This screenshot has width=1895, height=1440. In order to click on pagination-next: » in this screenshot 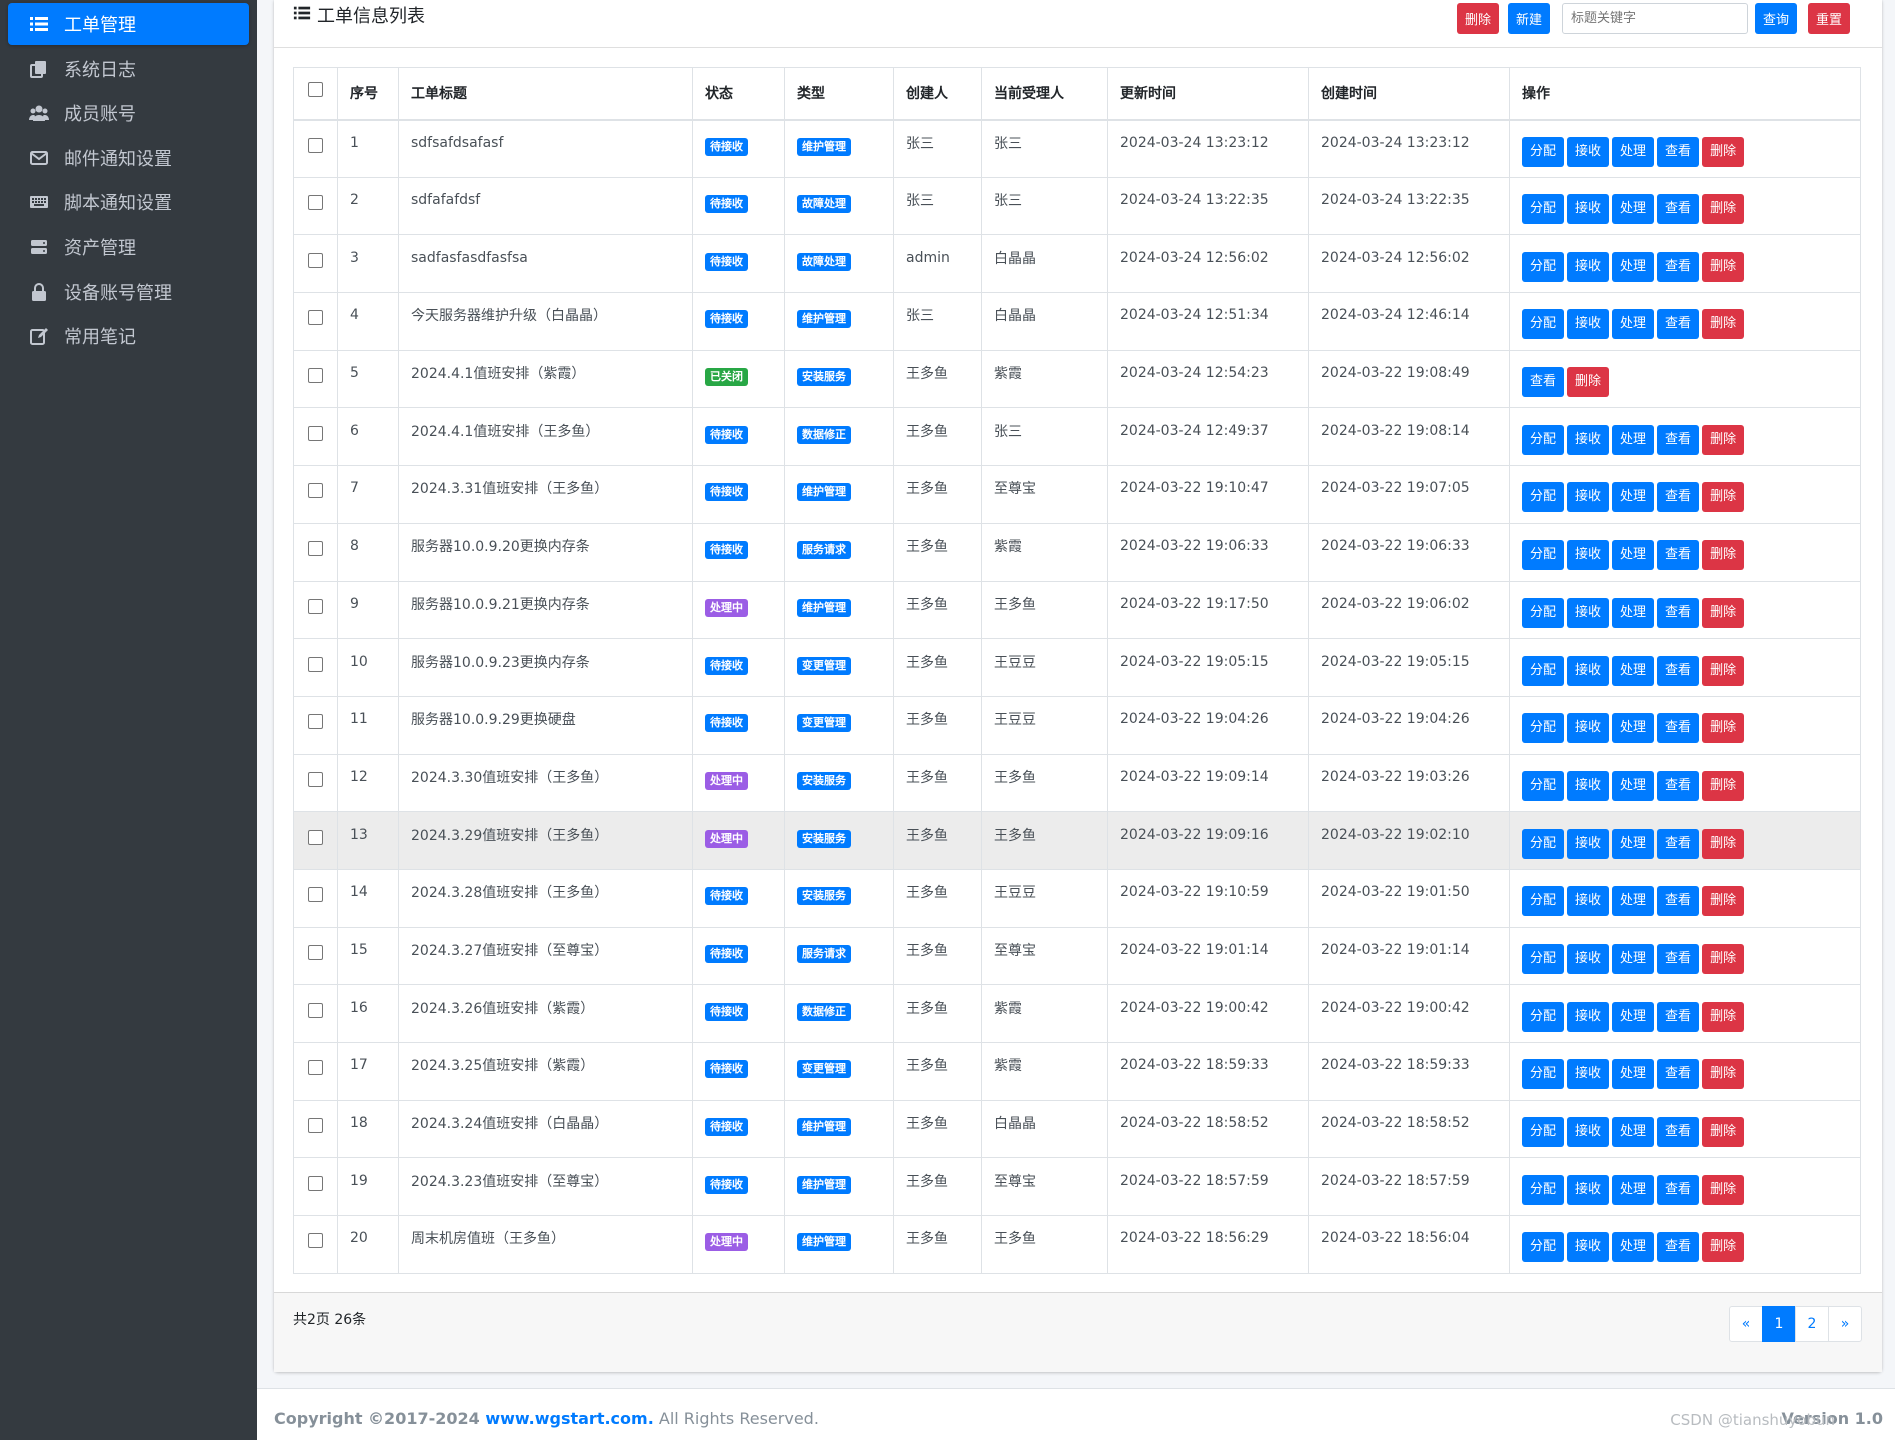, I will do `click(1845, 1324)`.